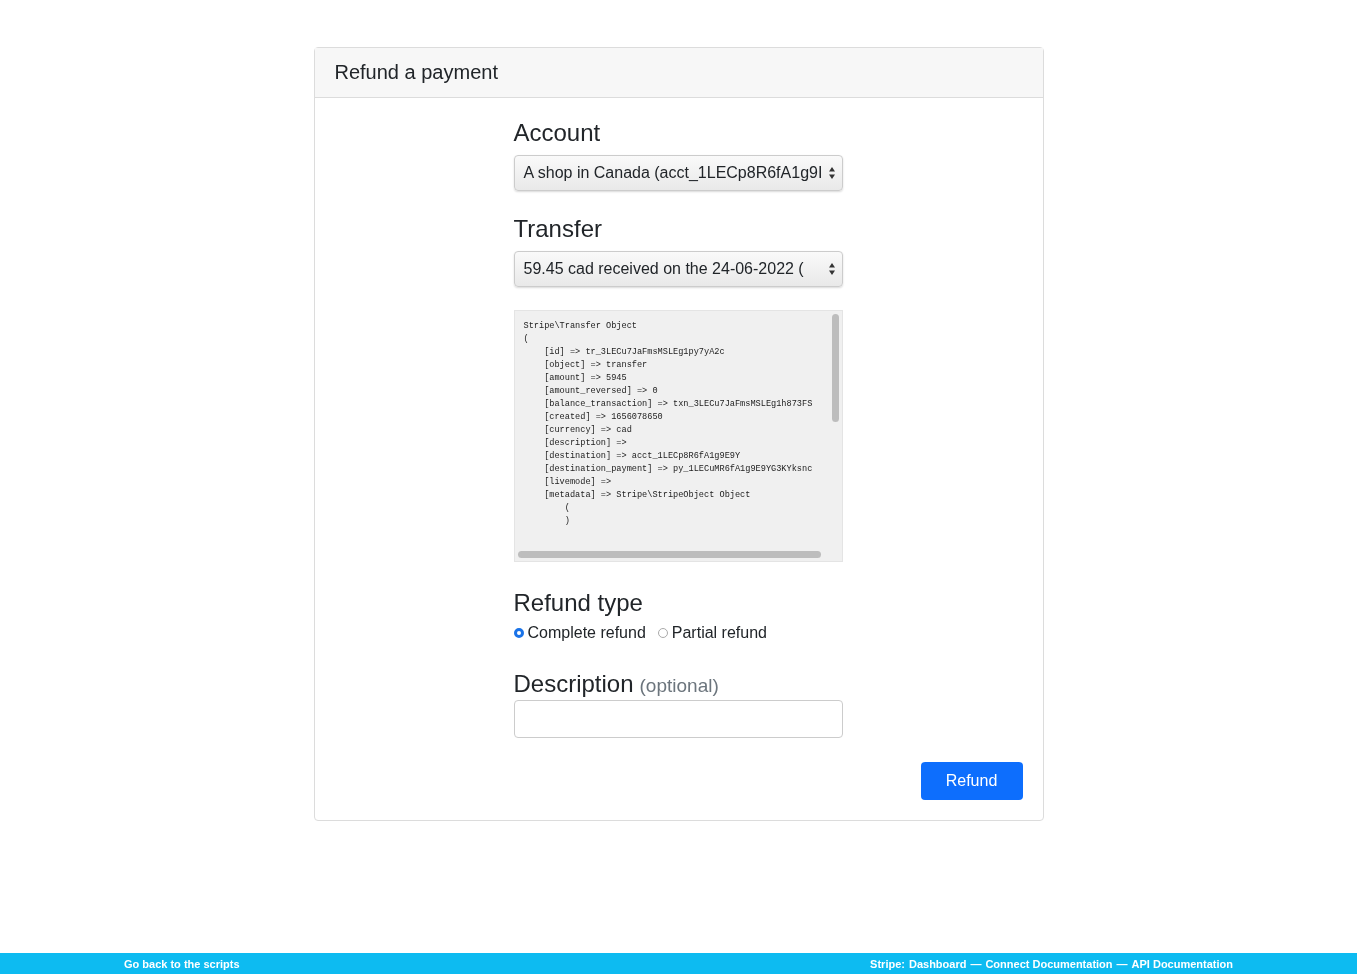 The width and height of the screenshot is (1357, 974). What do you see at coordinates (719, 633) in the screenshot?
I see `radio-label: Partial refund` at bounding box center [719, 633].